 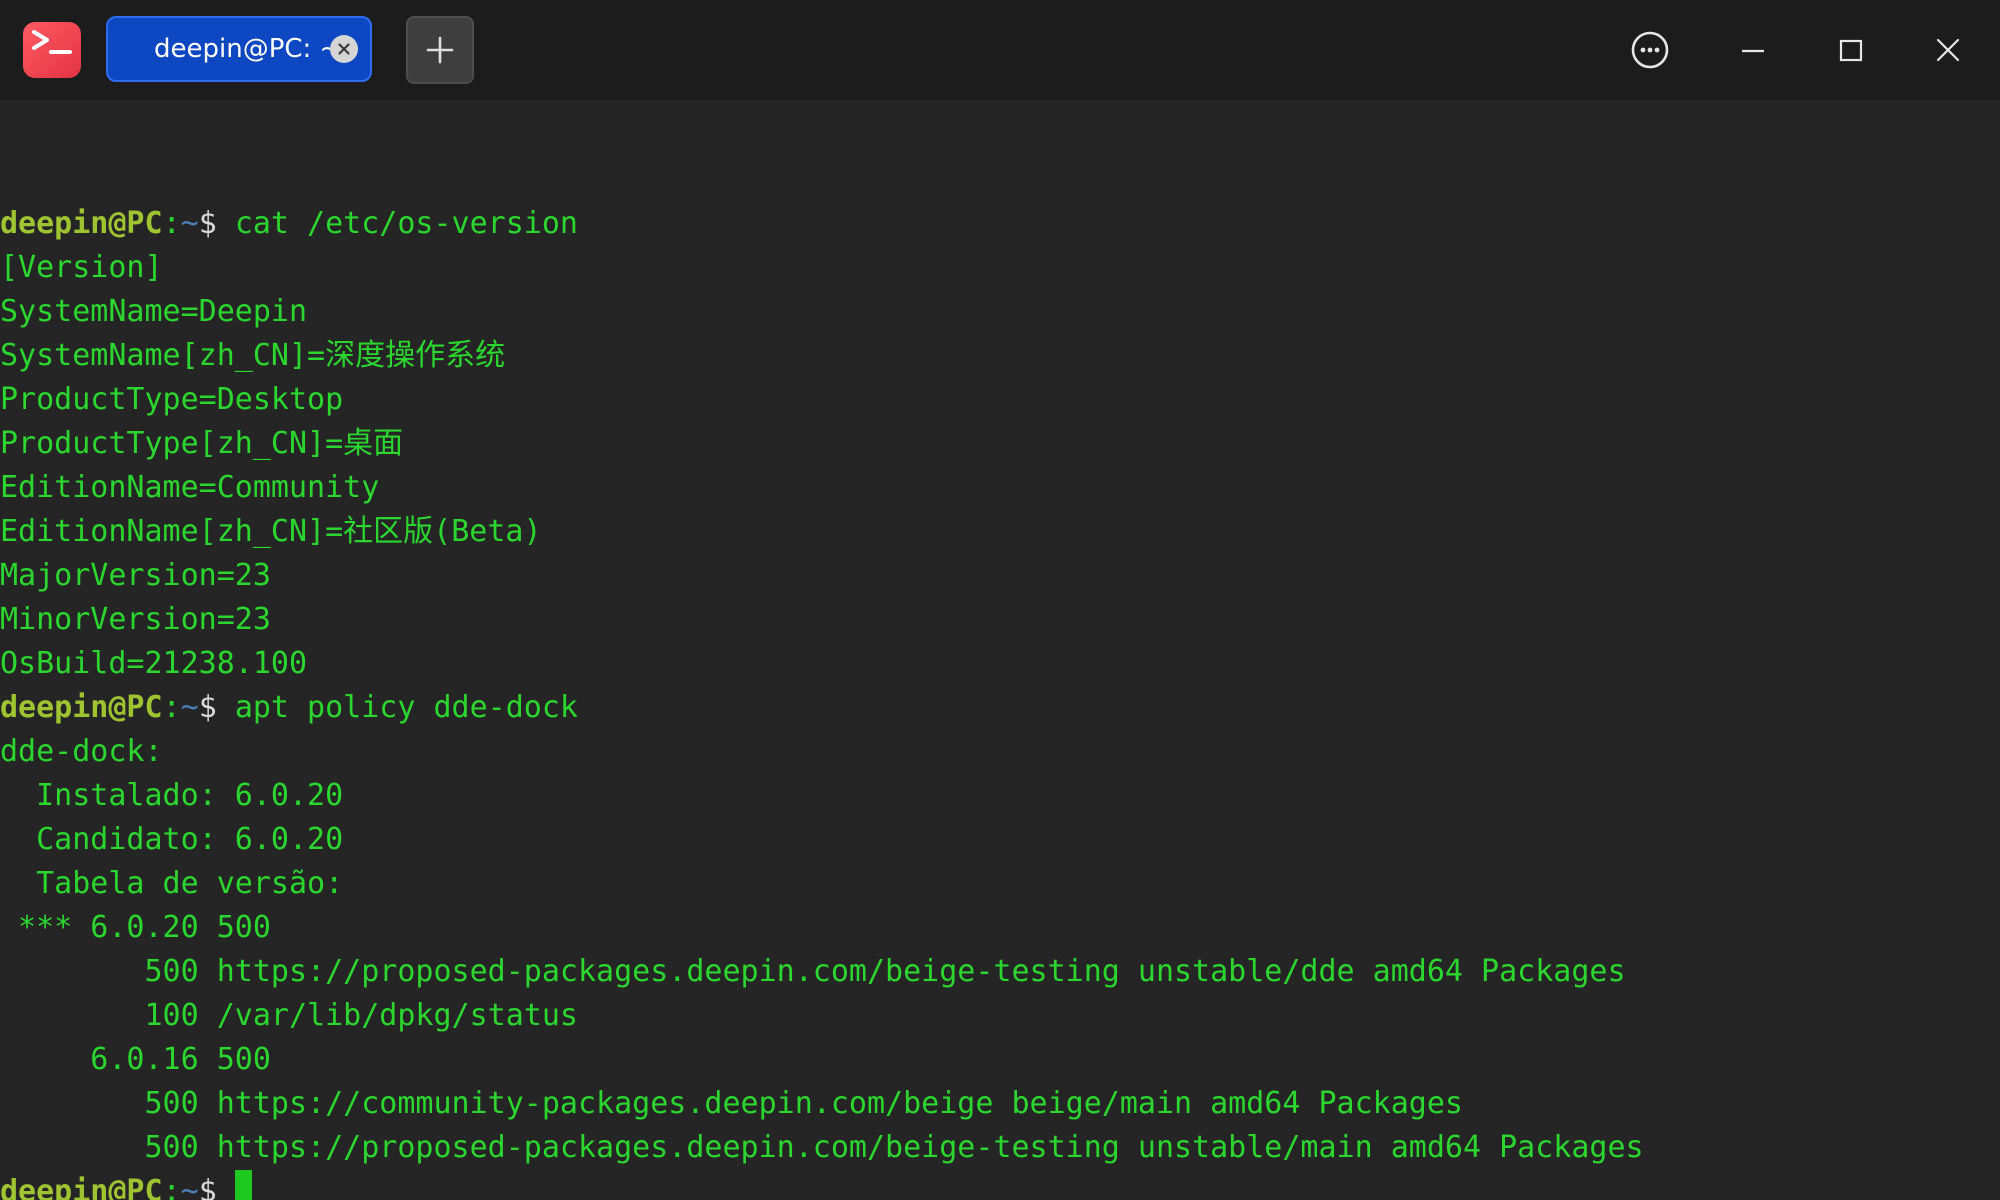 What do you see at coordinates (135, 619) in the screenshot?
I see `output-line: MinorVersion=23` at bounding box center [135, 619].